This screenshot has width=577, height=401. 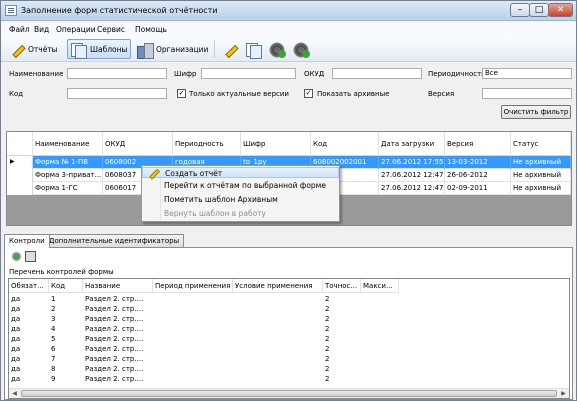 I want to click on pencil-icon, so click(x=152, y=172).